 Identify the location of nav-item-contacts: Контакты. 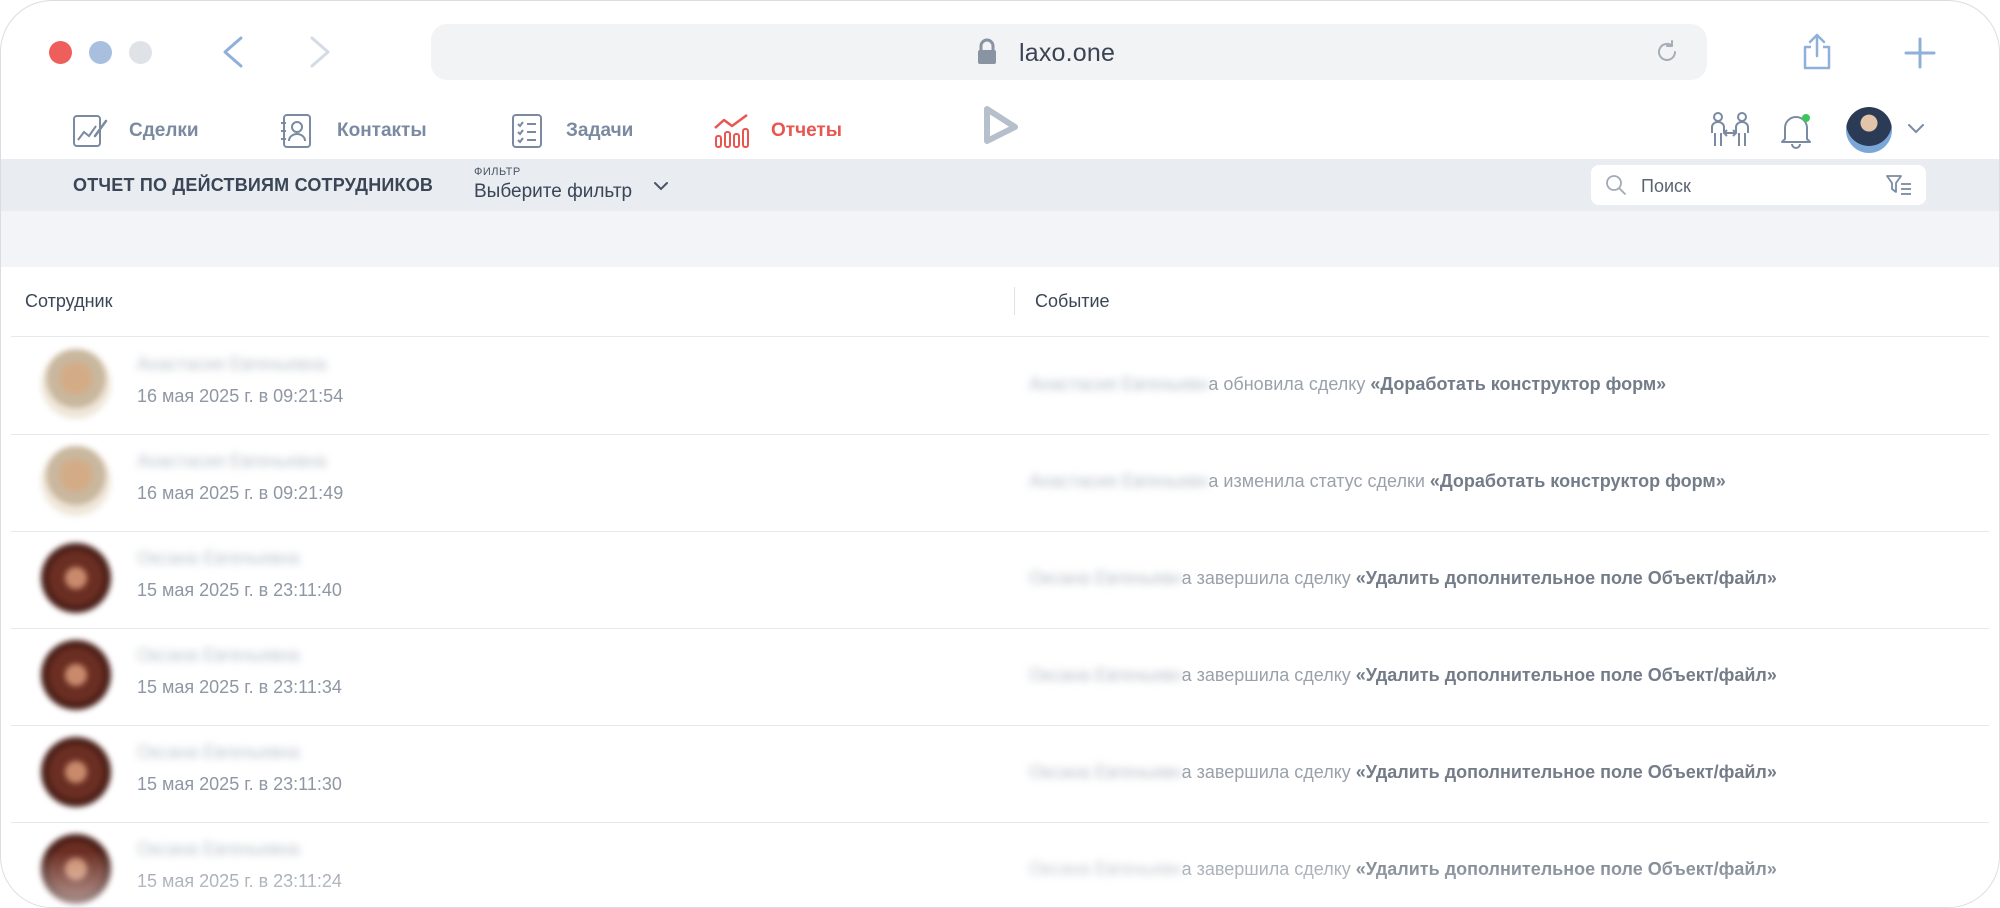
(353, 131).